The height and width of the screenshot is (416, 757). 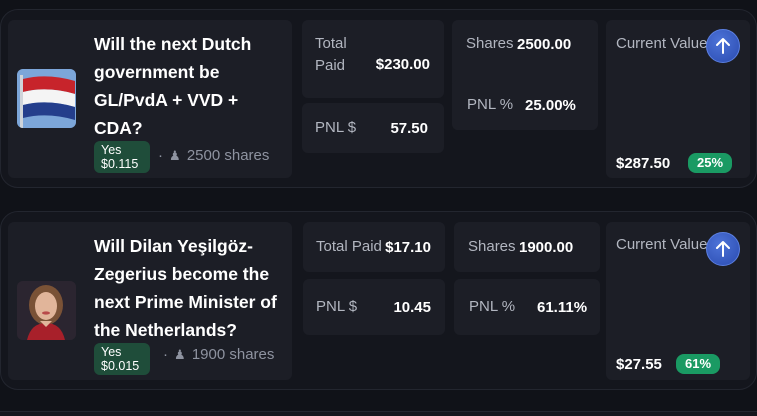 I want to click on shares-tile: Shares 1900.00, so click(x=527, y=247).